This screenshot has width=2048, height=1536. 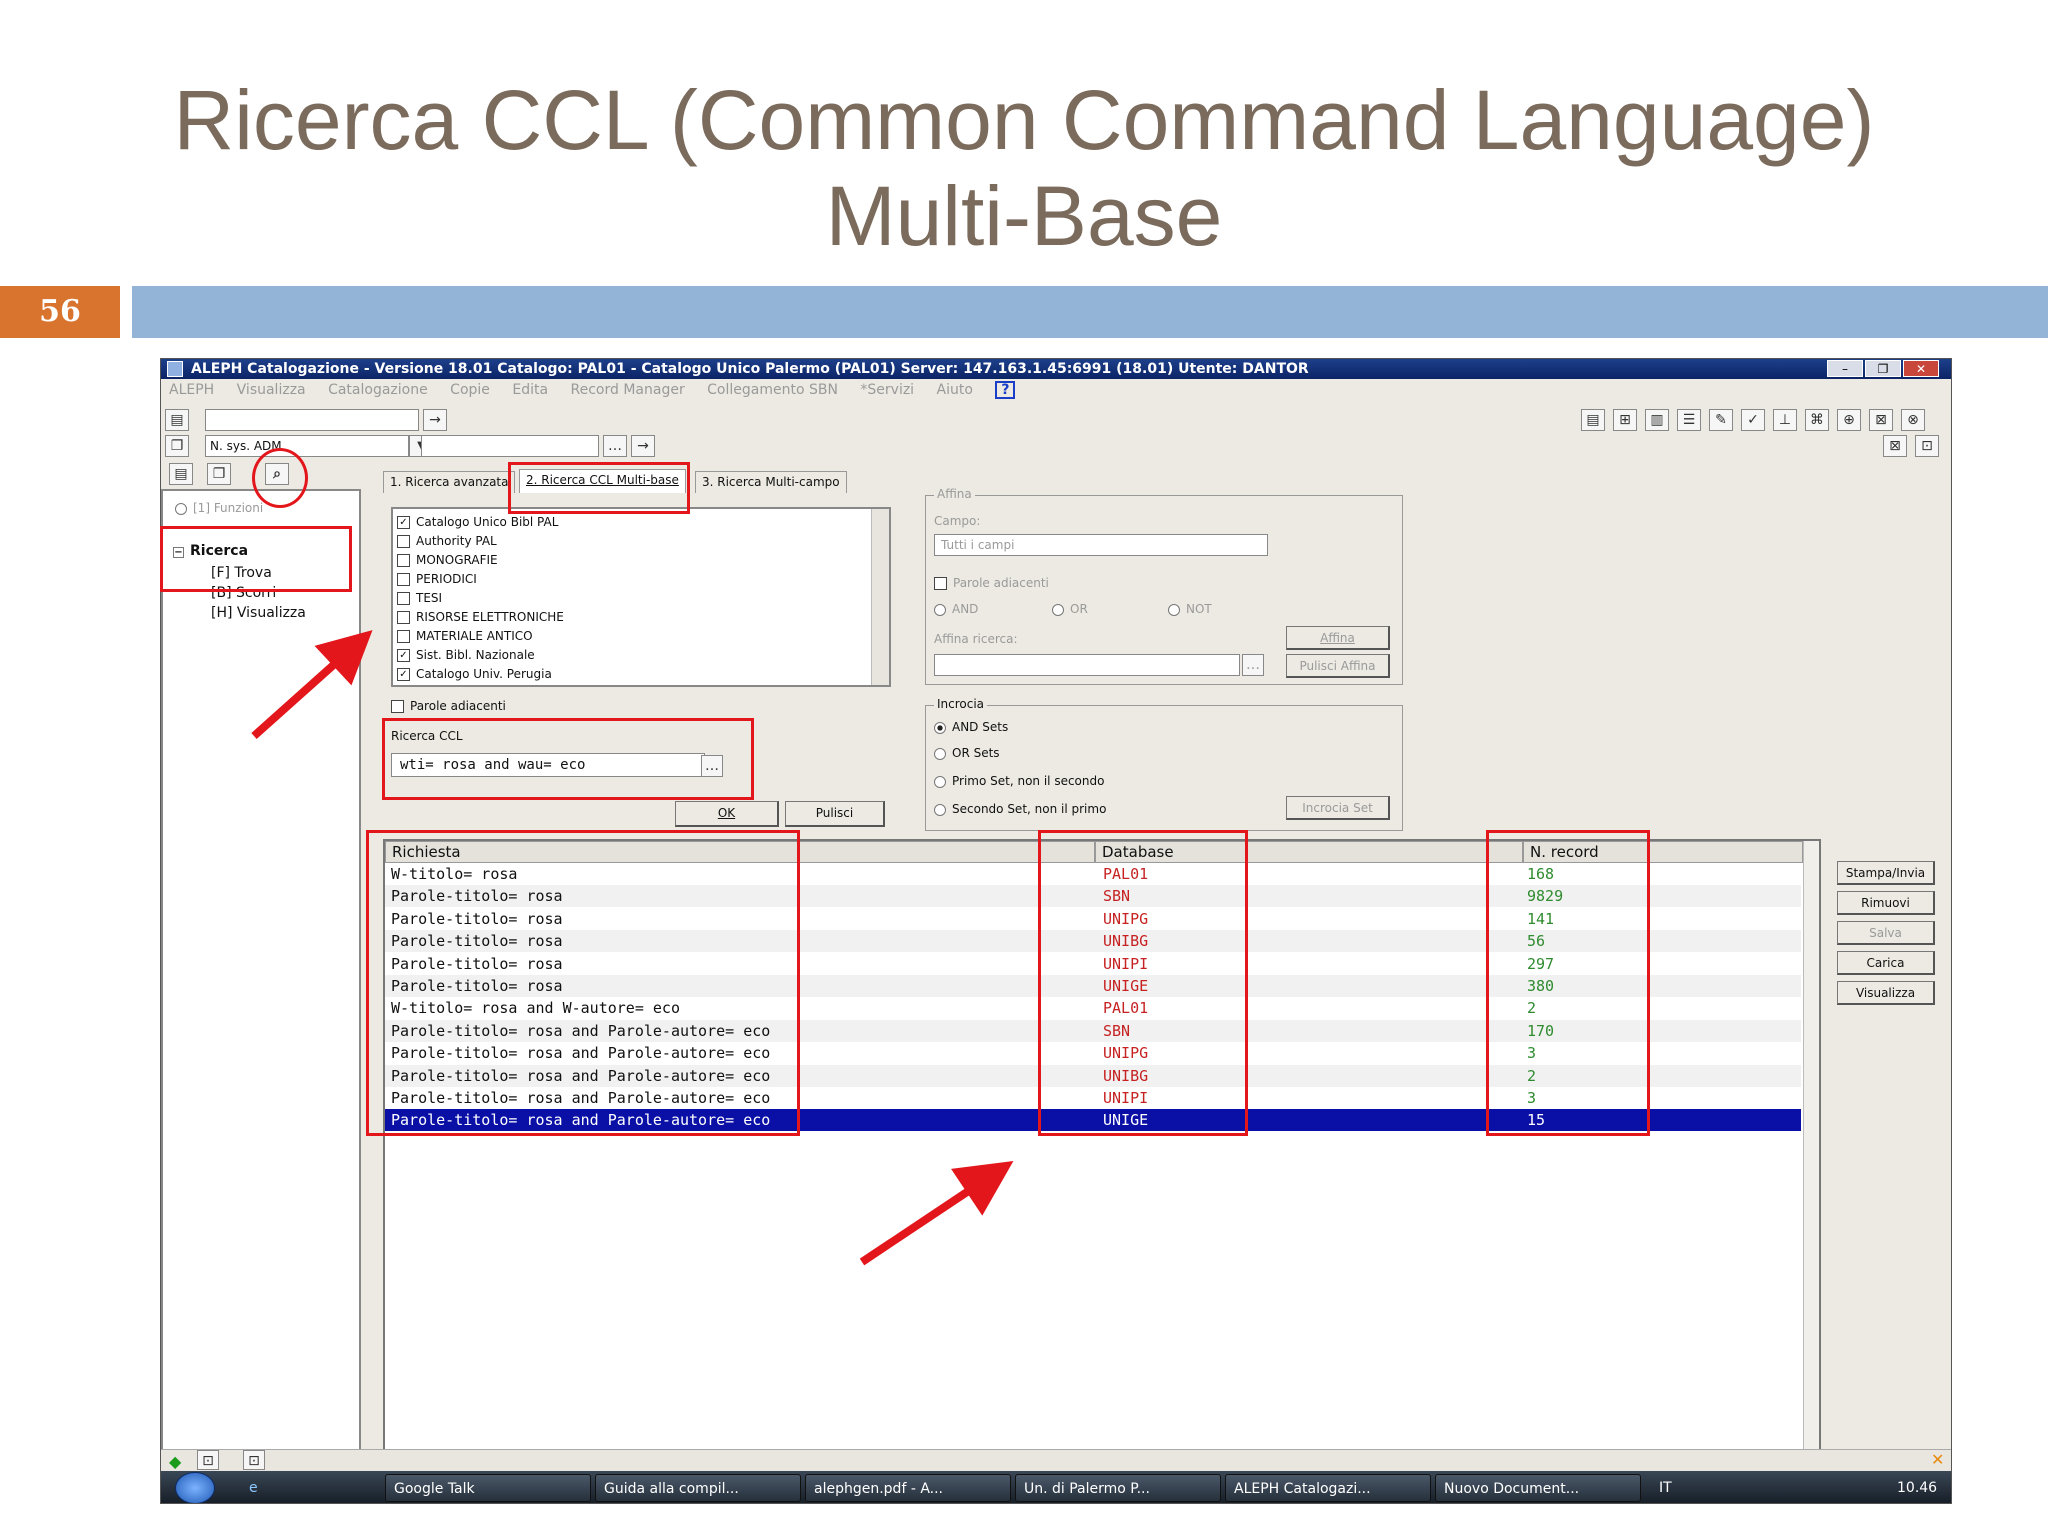 What do you see at coordinates (982, 1188) in the screenshot?
I see `arrow-head` at bounding box center [982, 1188].